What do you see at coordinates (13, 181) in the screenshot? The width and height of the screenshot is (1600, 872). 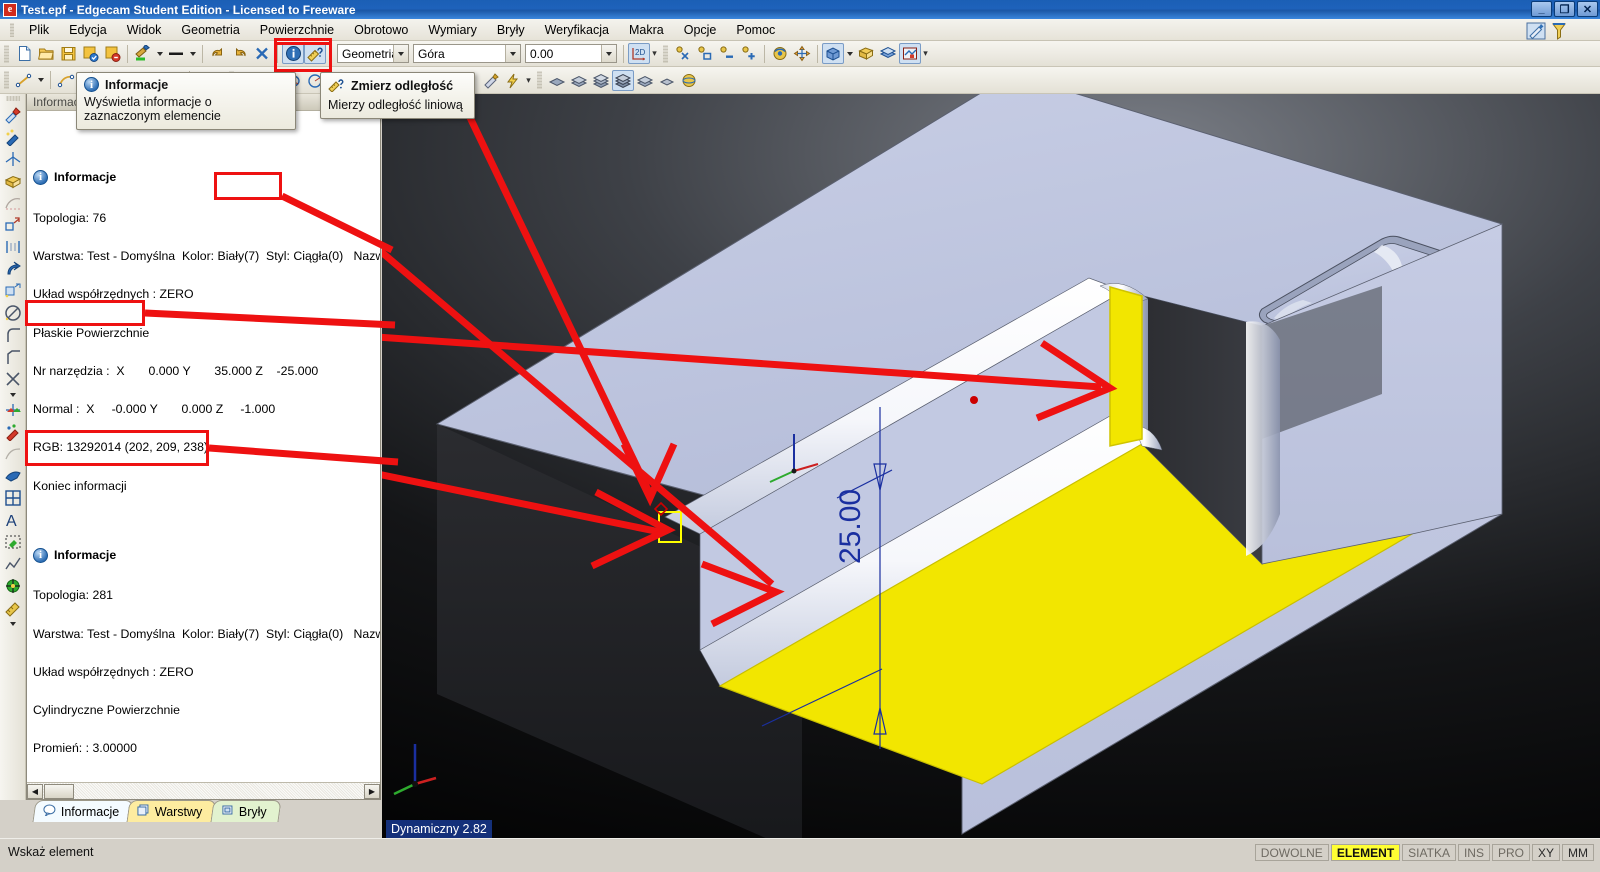 I see `solid-block-icon` at bounding box center [13, 181].